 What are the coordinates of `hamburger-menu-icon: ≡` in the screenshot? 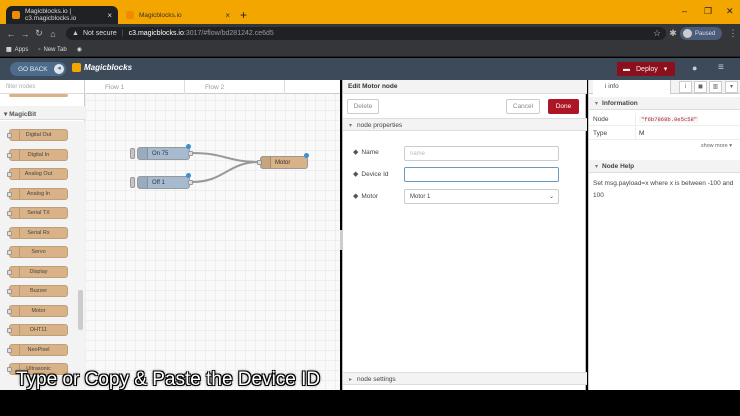 It's located at (721, 67).